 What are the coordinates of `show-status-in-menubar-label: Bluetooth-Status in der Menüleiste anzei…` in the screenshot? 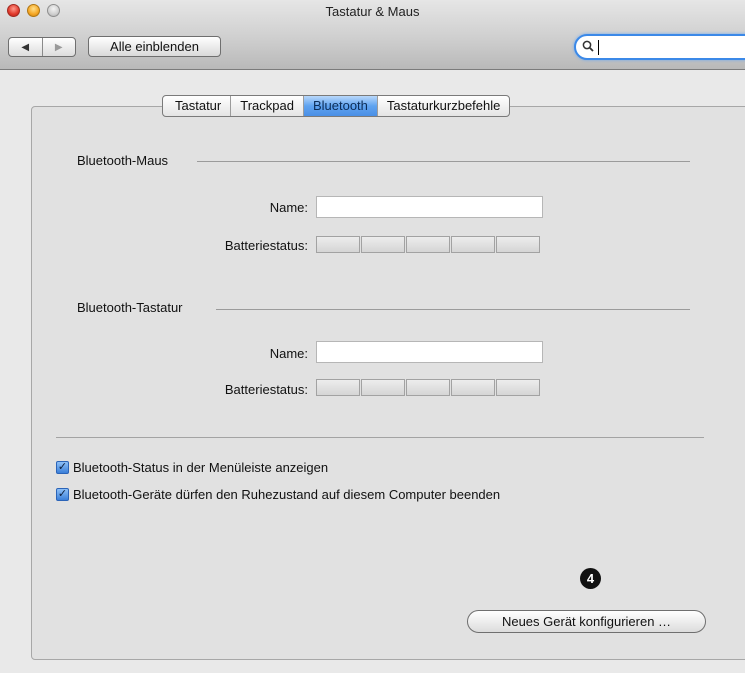 It's located at (201, 467).